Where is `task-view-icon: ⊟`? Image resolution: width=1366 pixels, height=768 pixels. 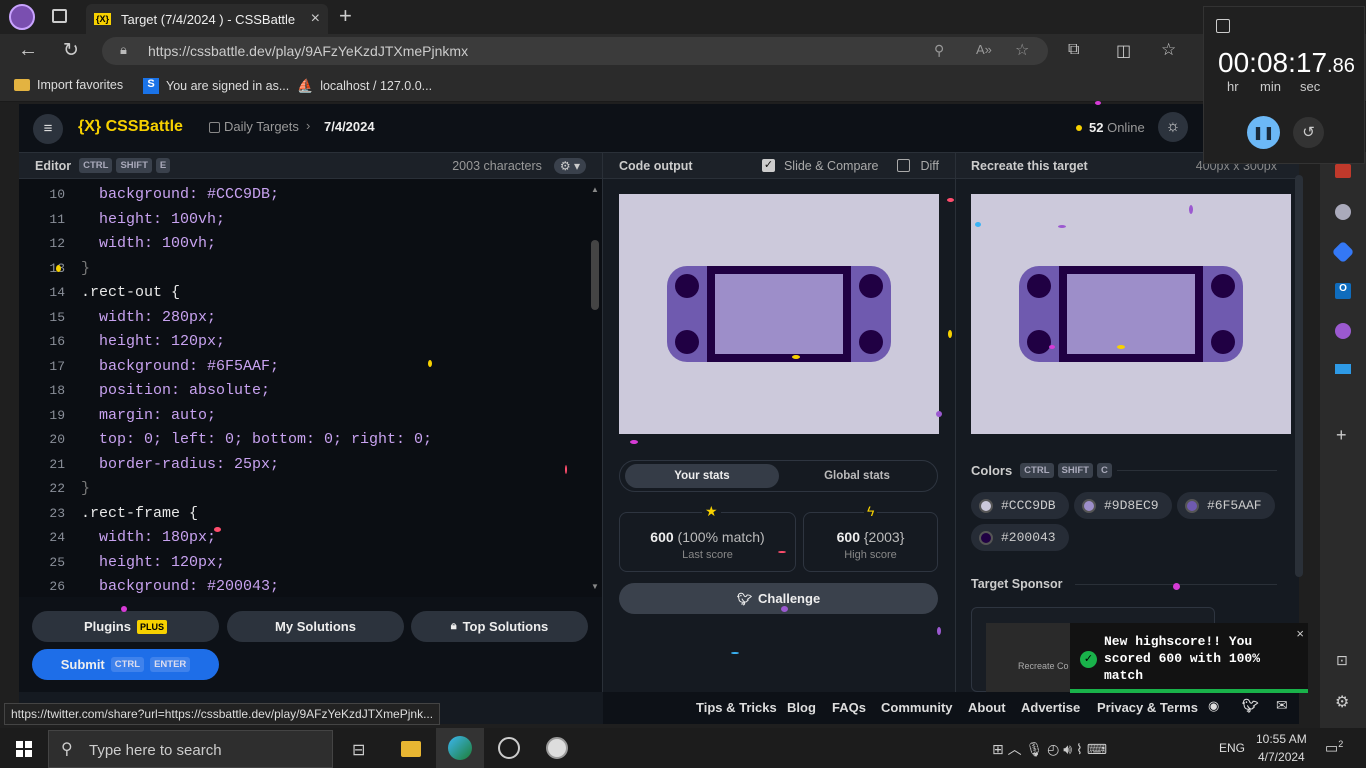 task-view-icon: ⊟ is located at coordinates (358, 750).